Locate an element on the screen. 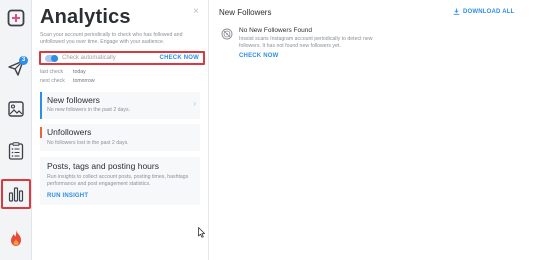 Image resolution: width=550 pixels, height=260 pixels. empty-check-now-button: CHECK NOW is located at coordinates (258, 56).